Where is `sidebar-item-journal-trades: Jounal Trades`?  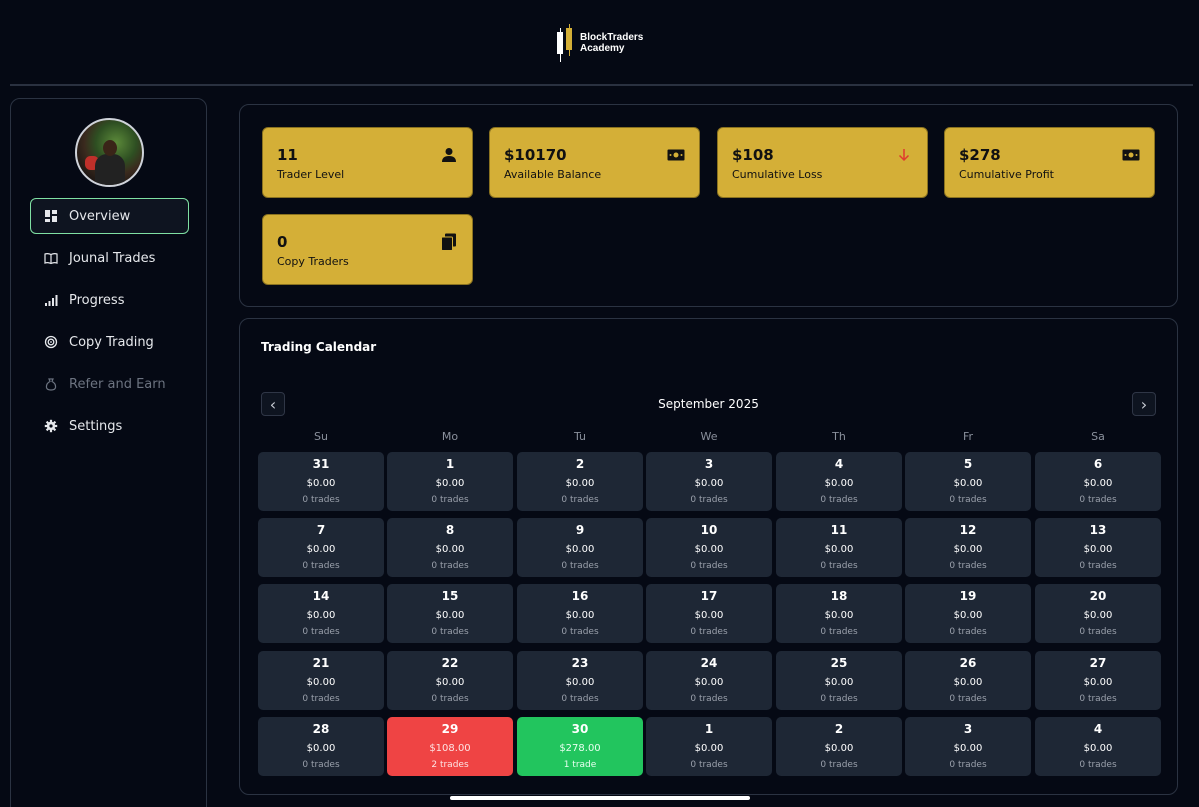
sidebar-item-journal-trades: Jounal Trades is located at coordinates (109, 258).